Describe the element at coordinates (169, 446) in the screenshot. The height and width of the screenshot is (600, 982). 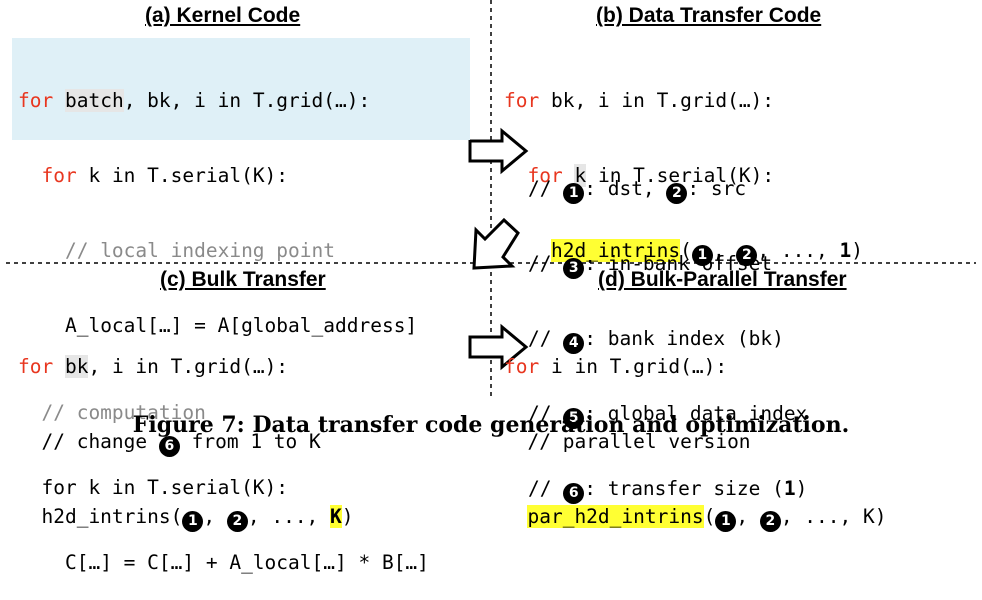
I see `circle-6-icon: 6` at that location.